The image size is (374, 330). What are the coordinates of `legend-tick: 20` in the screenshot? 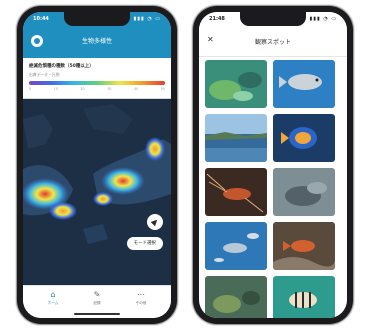 It's located at (82, 89).